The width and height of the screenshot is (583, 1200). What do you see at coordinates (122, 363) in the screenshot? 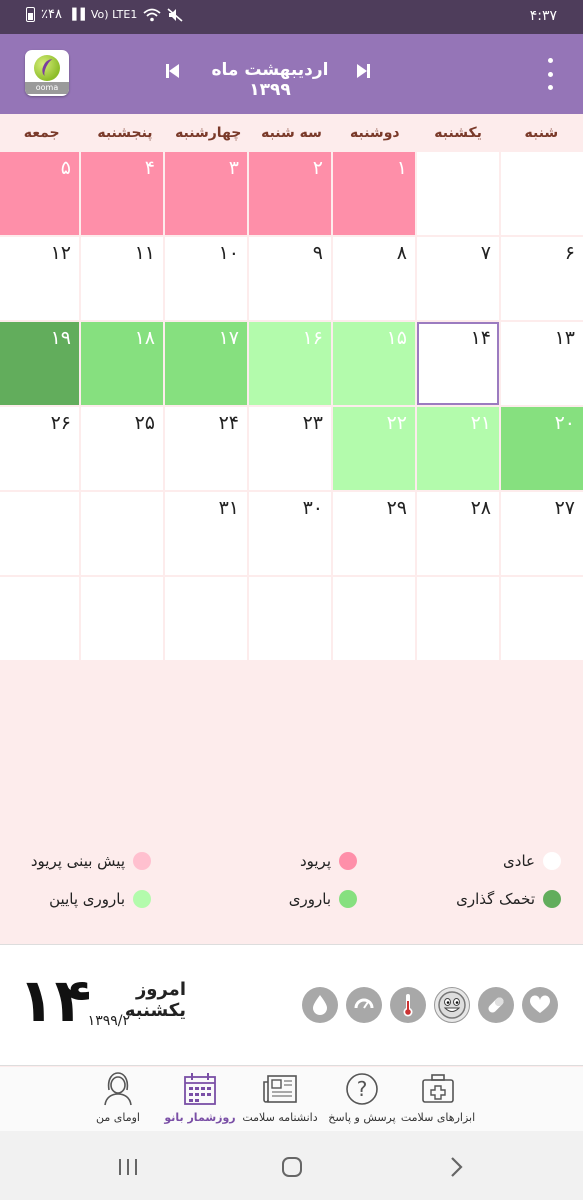
I see `day-cell: ۱۸` at bounding box center [122, 363].